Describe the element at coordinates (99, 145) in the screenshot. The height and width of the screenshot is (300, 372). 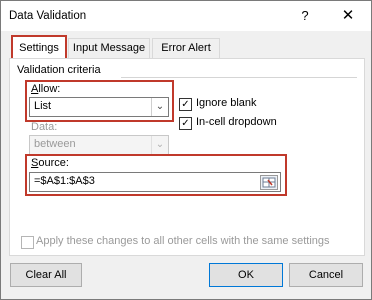
I see `data-dropdown: between ⌄` at that location.